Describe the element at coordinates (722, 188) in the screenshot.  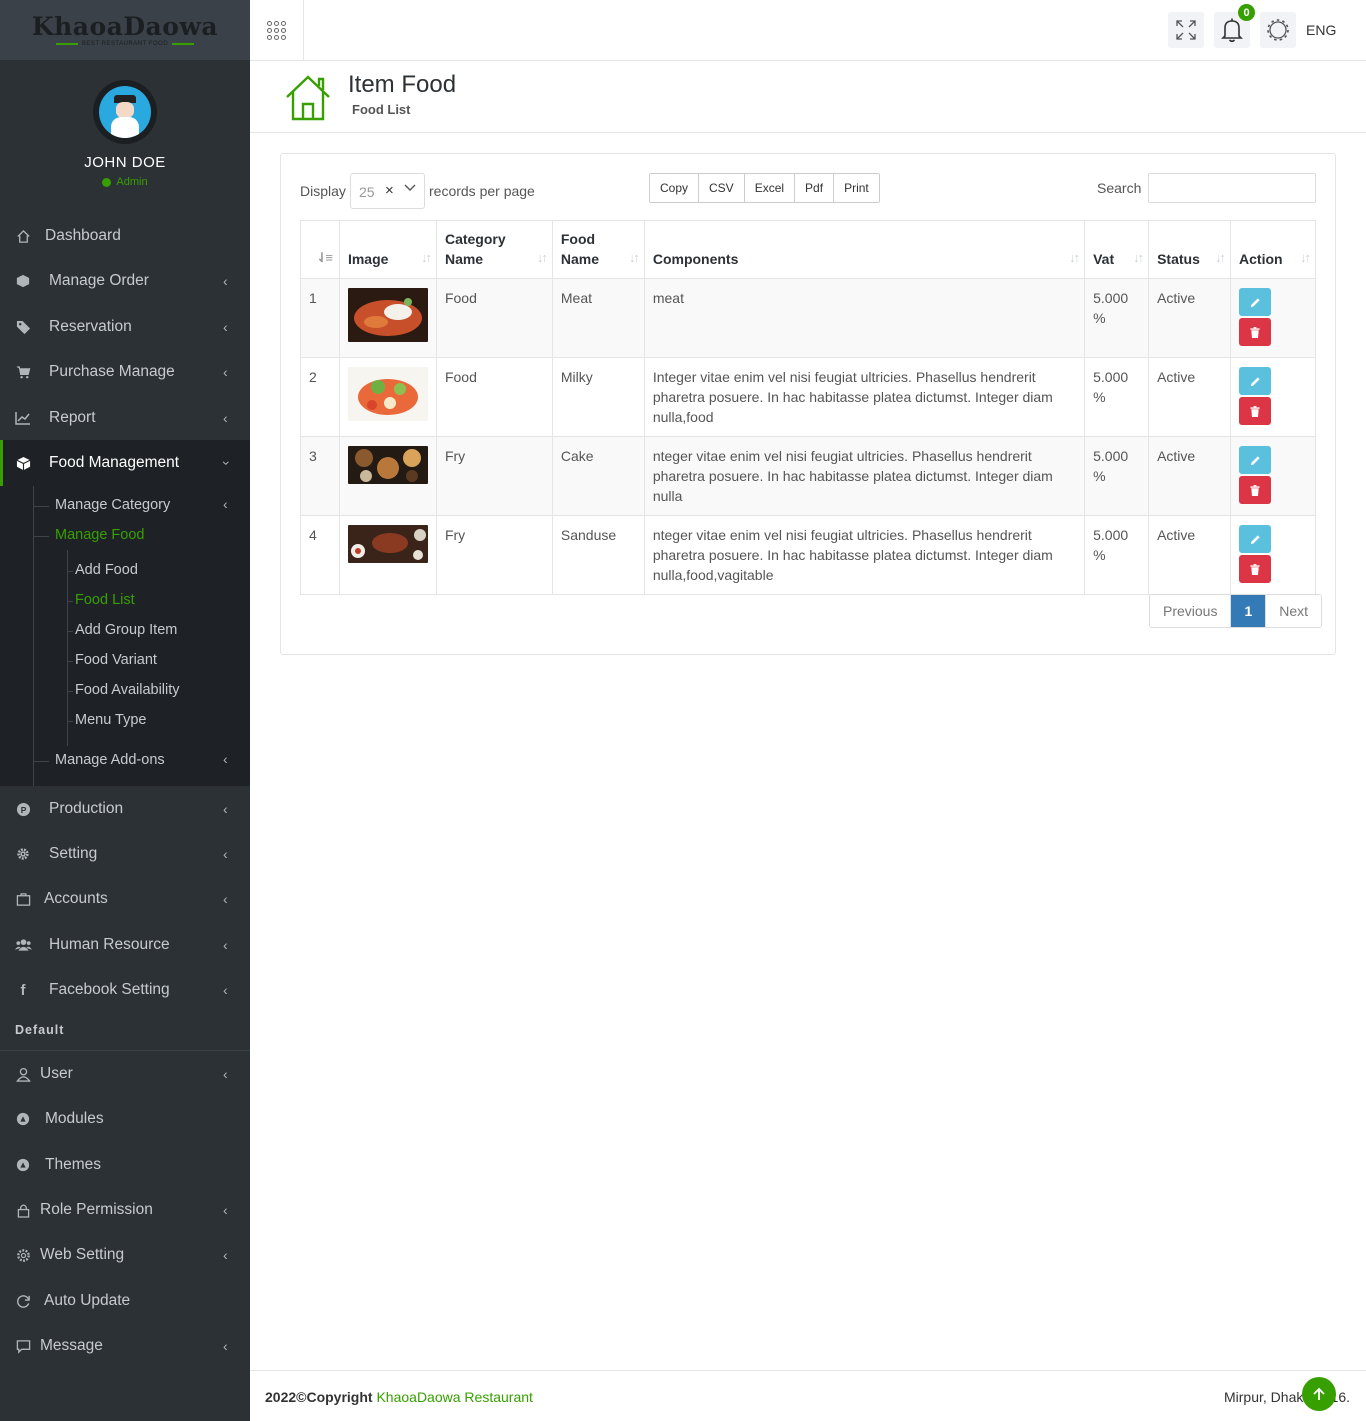
I see `csv-button: CSV` at that location.